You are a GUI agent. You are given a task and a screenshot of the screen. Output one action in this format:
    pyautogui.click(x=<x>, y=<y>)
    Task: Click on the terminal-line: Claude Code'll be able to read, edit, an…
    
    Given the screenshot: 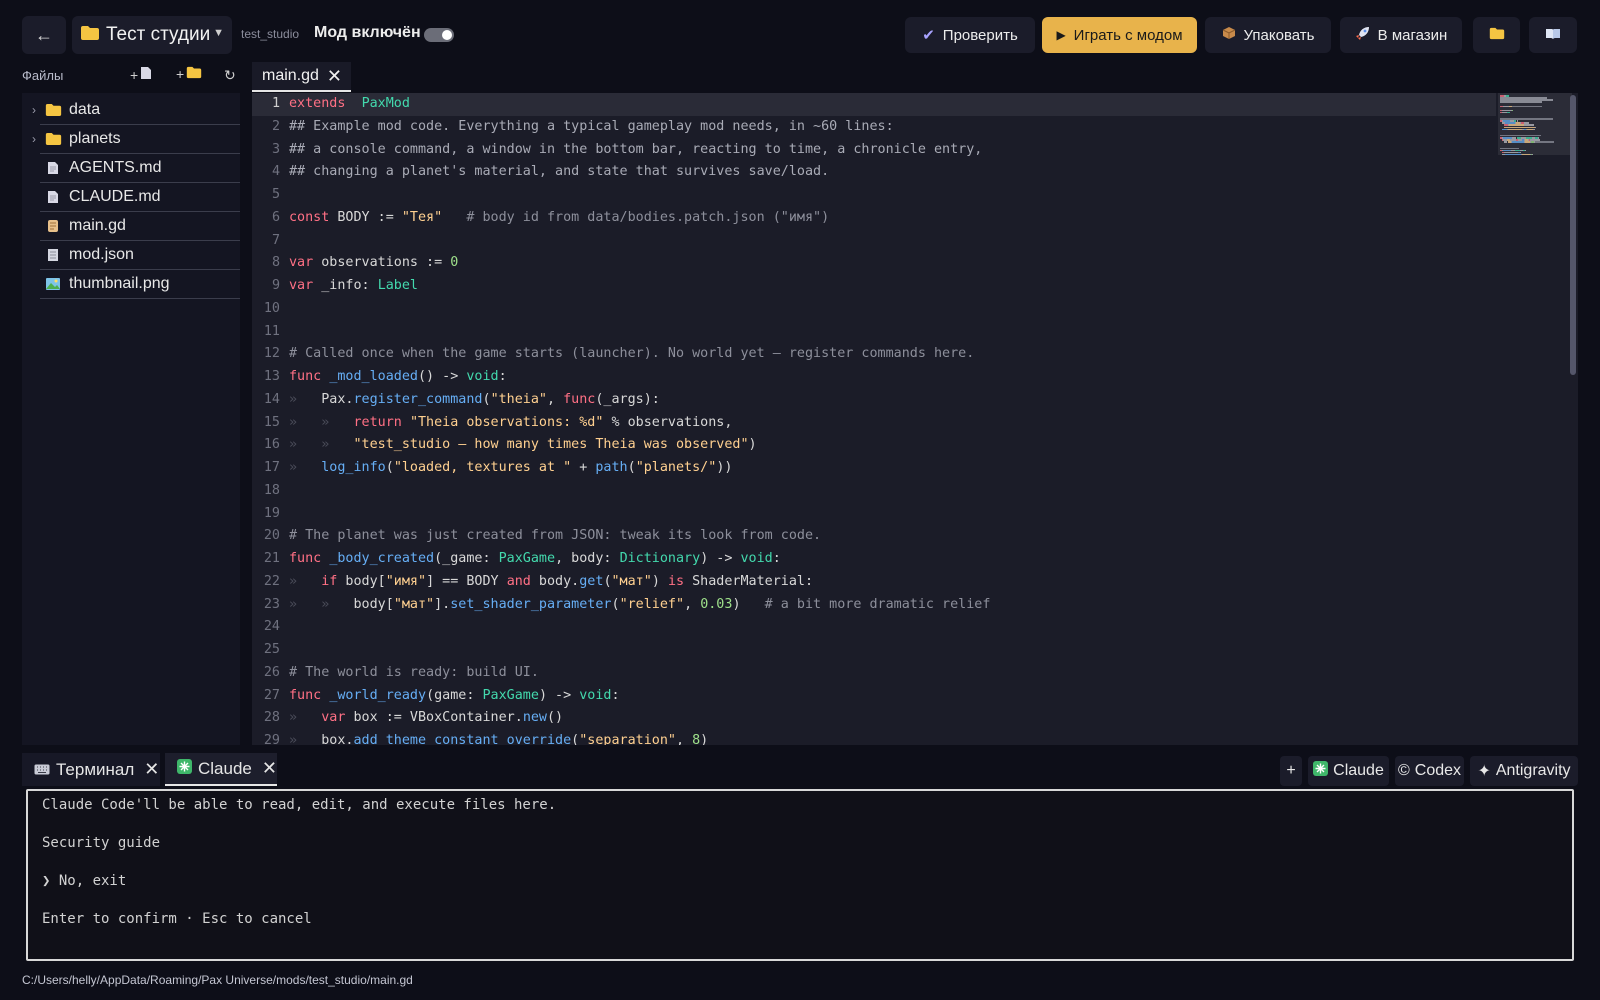 What is the action you would take?
    pyautogui.click(x=299, y=805)
    